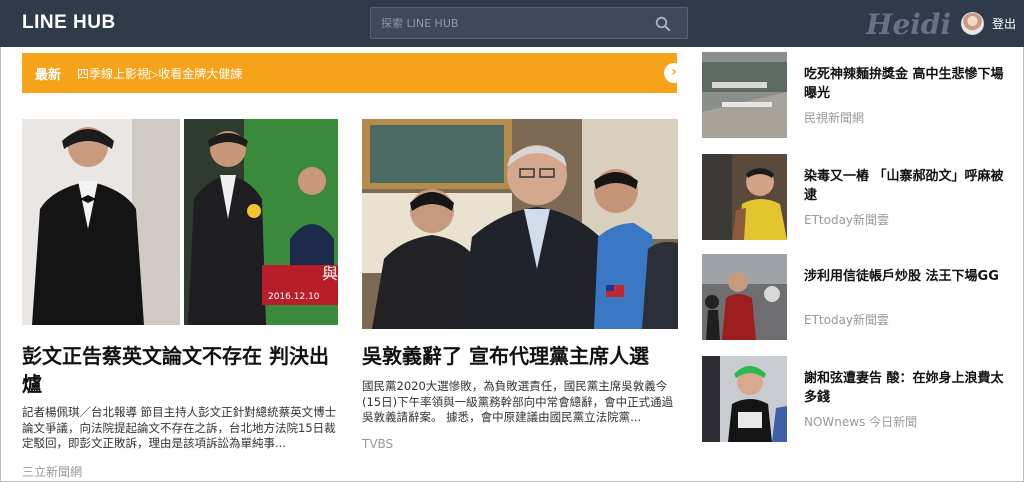  Describe the element at coordinates (972, 23) in the screenshot. I see `user-avatar` at that location.